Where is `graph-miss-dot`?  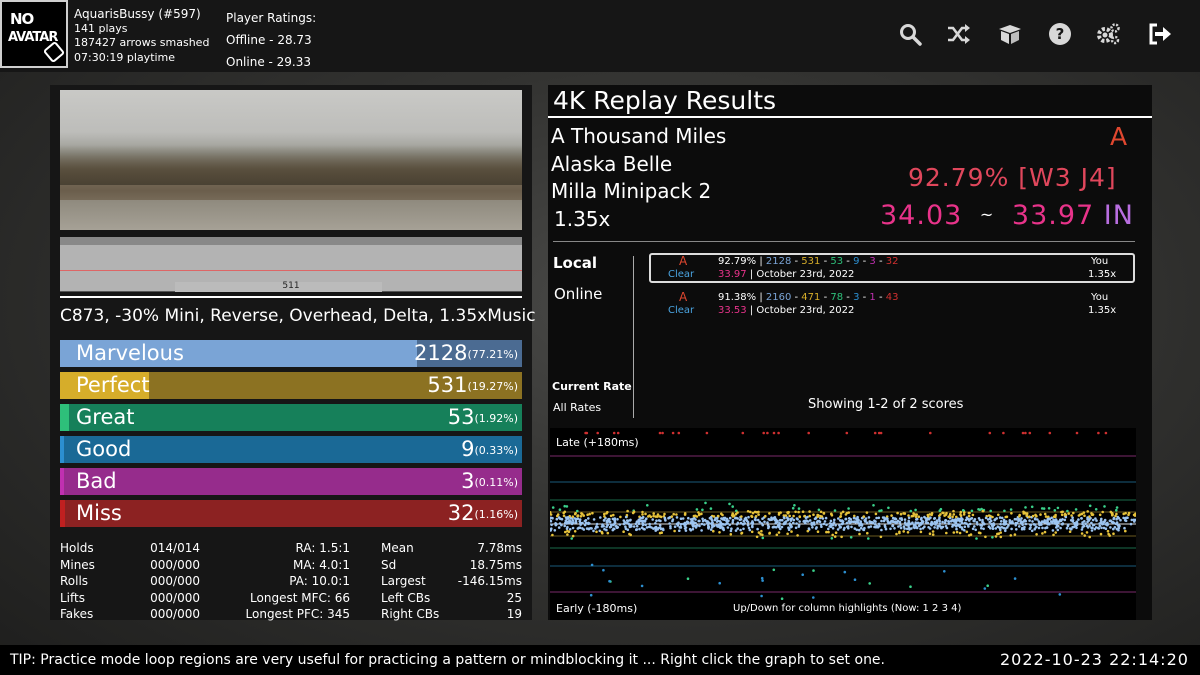
graph-miss-dot is located at coordinates (673, 433).